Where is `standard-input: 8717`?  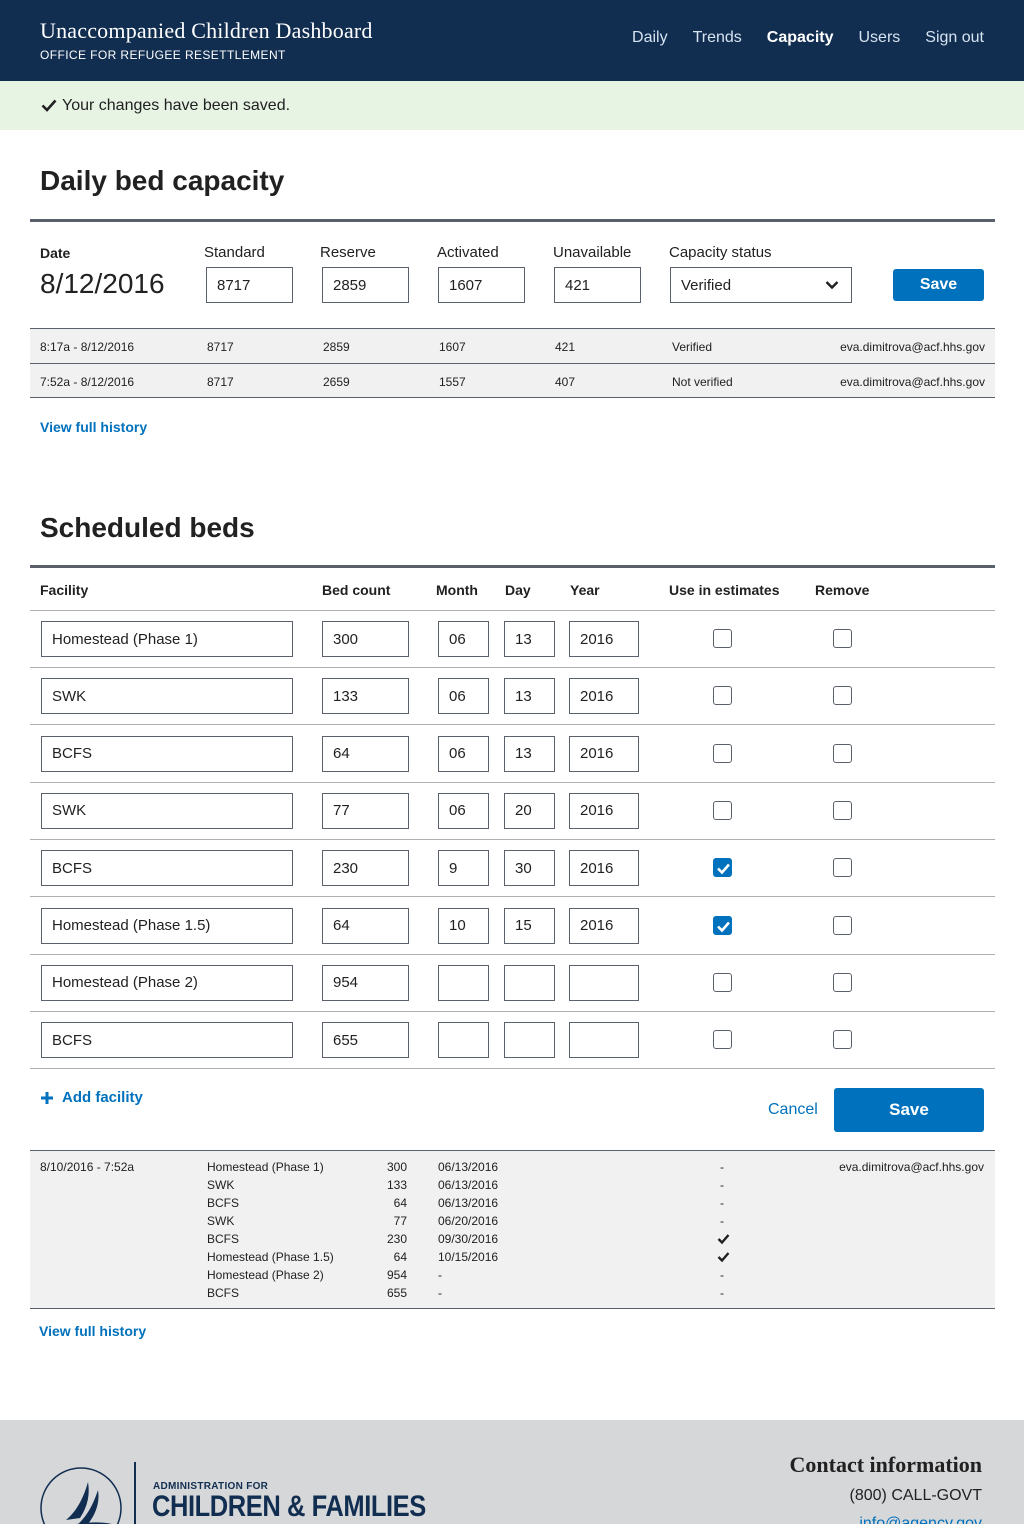 standard-input: 8717 is located at coordinates (249, 285).